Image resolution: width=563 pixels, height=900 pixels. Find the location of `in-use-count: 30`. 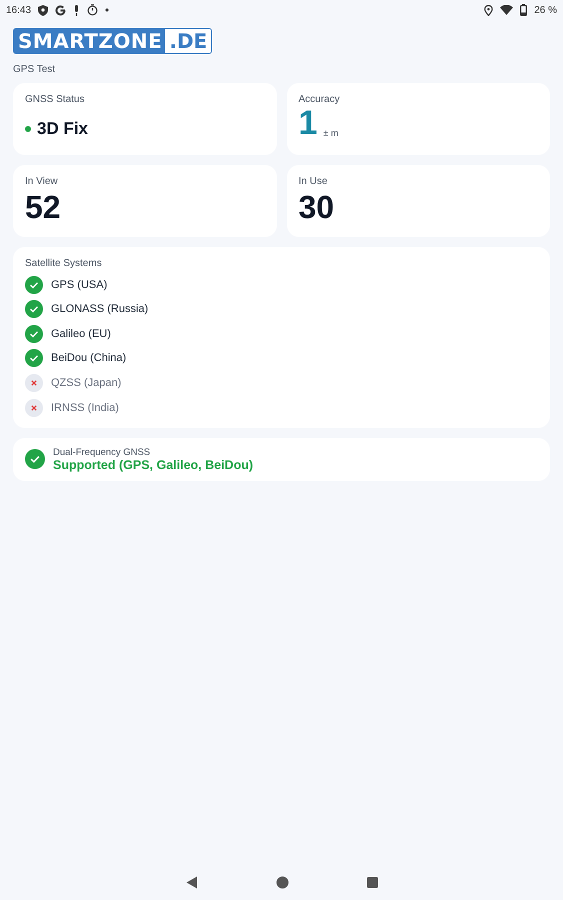

in-use-count: 30 is located at coordinates (317, 207).